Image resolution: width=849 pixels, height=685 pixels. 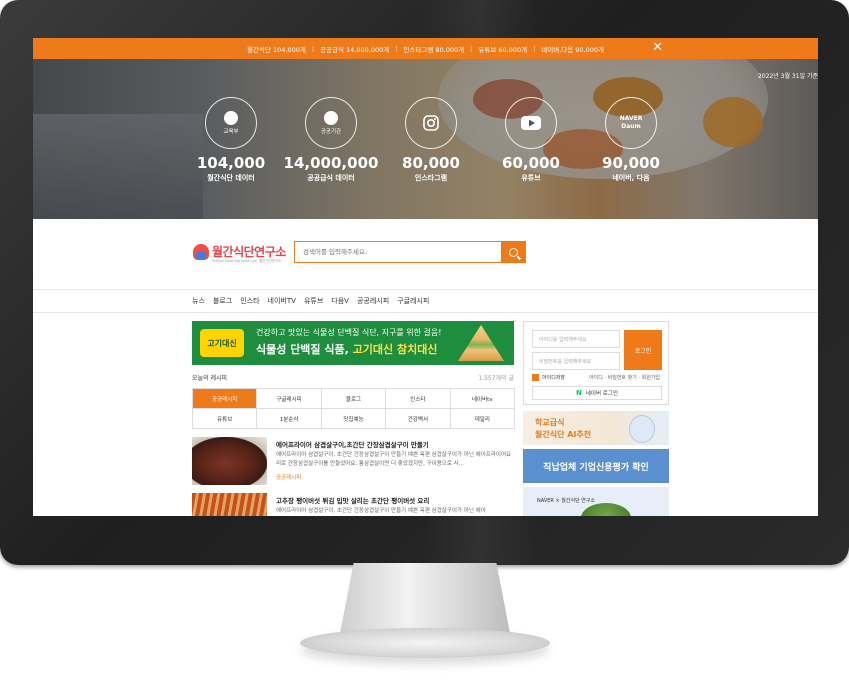 What do you see at coordinates (434, 49) in the screenshot?
I see `notice-item: 인스타그램 80,000개` at bounding box center [434, 49].